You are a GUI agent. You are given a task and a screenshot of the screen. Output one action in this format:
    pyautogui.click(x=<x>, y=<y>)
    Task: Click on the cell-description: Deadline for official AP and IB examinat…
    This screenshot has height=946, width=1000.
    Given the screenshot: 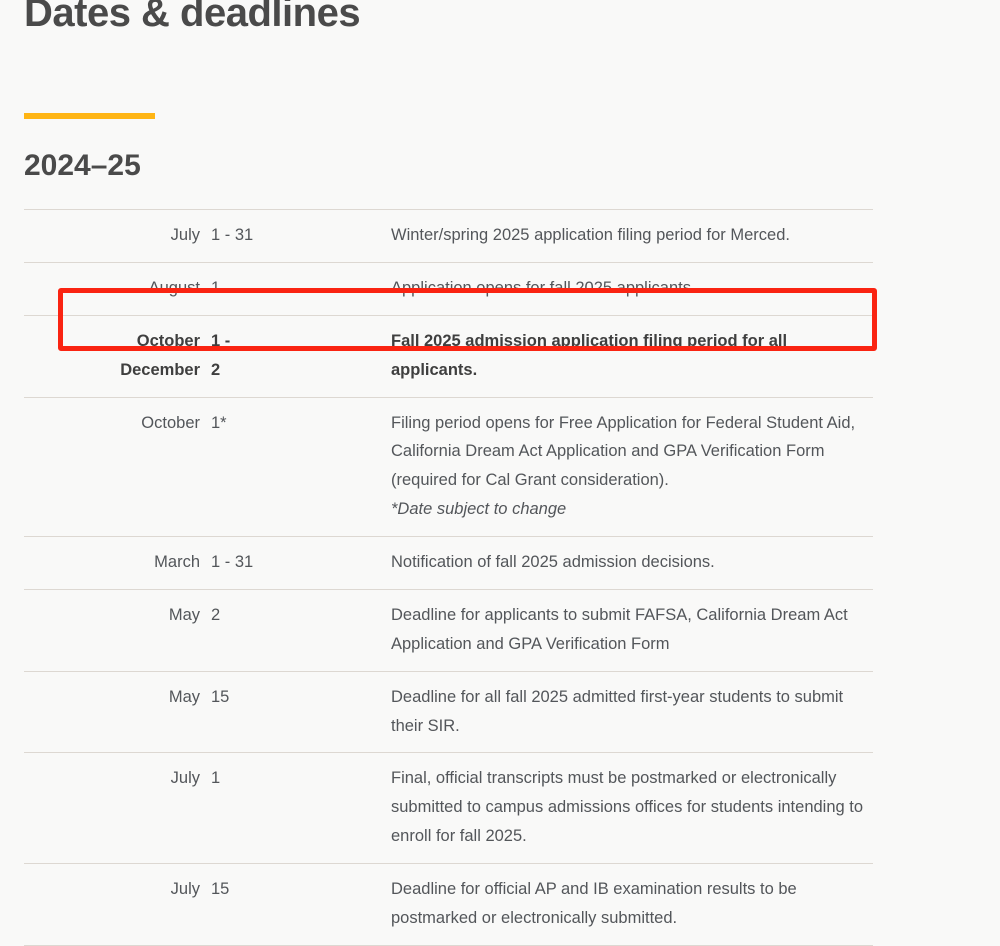 What is the action you would take?
    pyautogui.click(x=632, y=904)
    